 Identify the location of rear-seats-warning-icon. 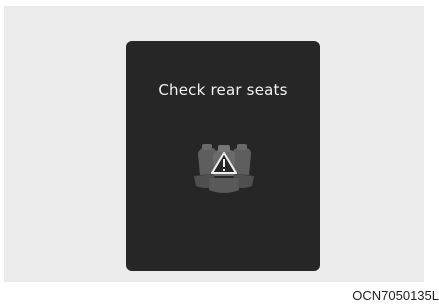
(224, 168).